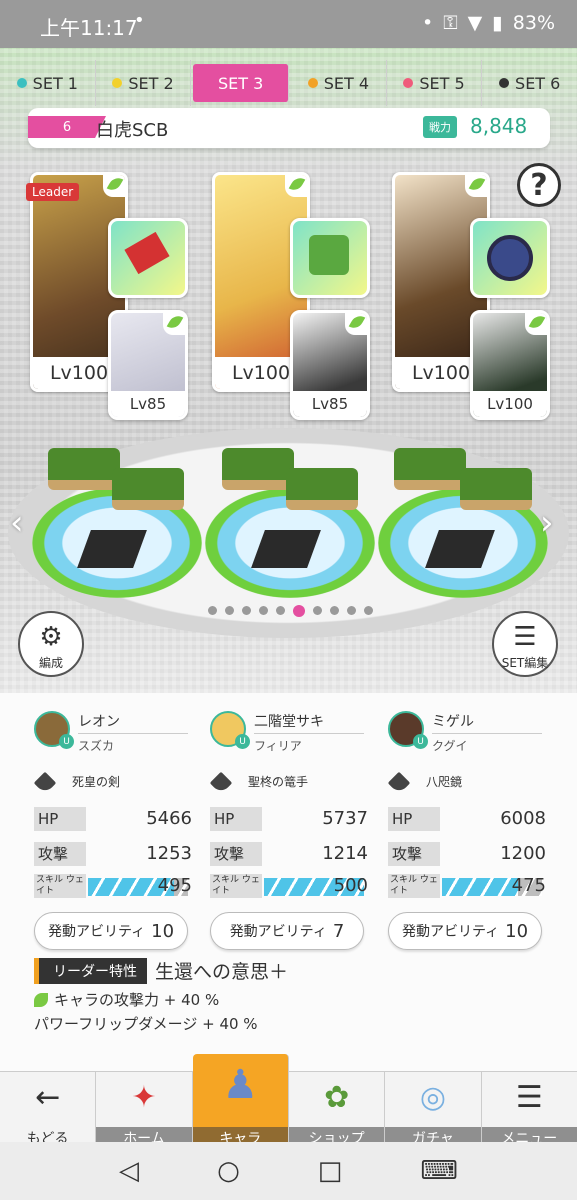 This screenshot has width=577, height=1200. Describe the element at coordinates (53, 192) in the screenshot. I see `leader-badge: Leader` at that location.